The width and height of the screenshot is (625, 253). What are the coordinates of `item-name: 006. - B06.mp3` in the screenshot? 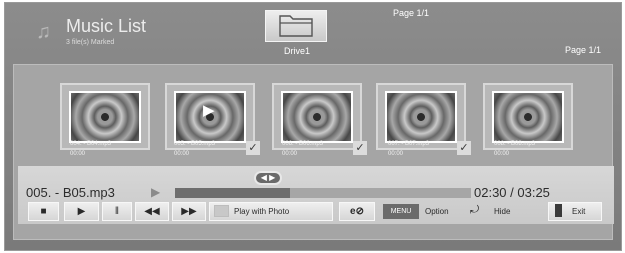 It's located at (303, 144).